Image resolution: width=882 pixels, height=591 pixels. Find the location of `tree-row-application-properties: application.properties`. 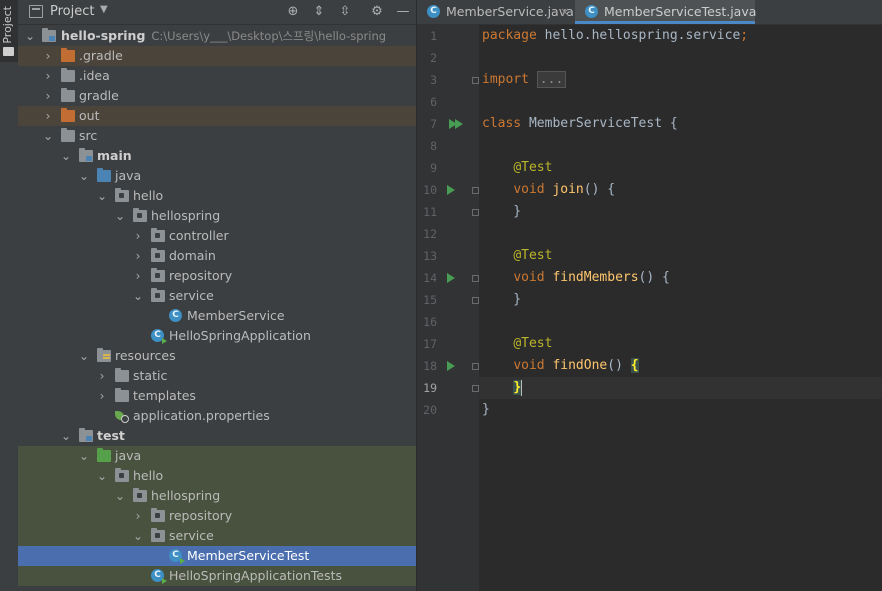

tree-row-application-properties: application.properties is located at coordinates (217, 416).